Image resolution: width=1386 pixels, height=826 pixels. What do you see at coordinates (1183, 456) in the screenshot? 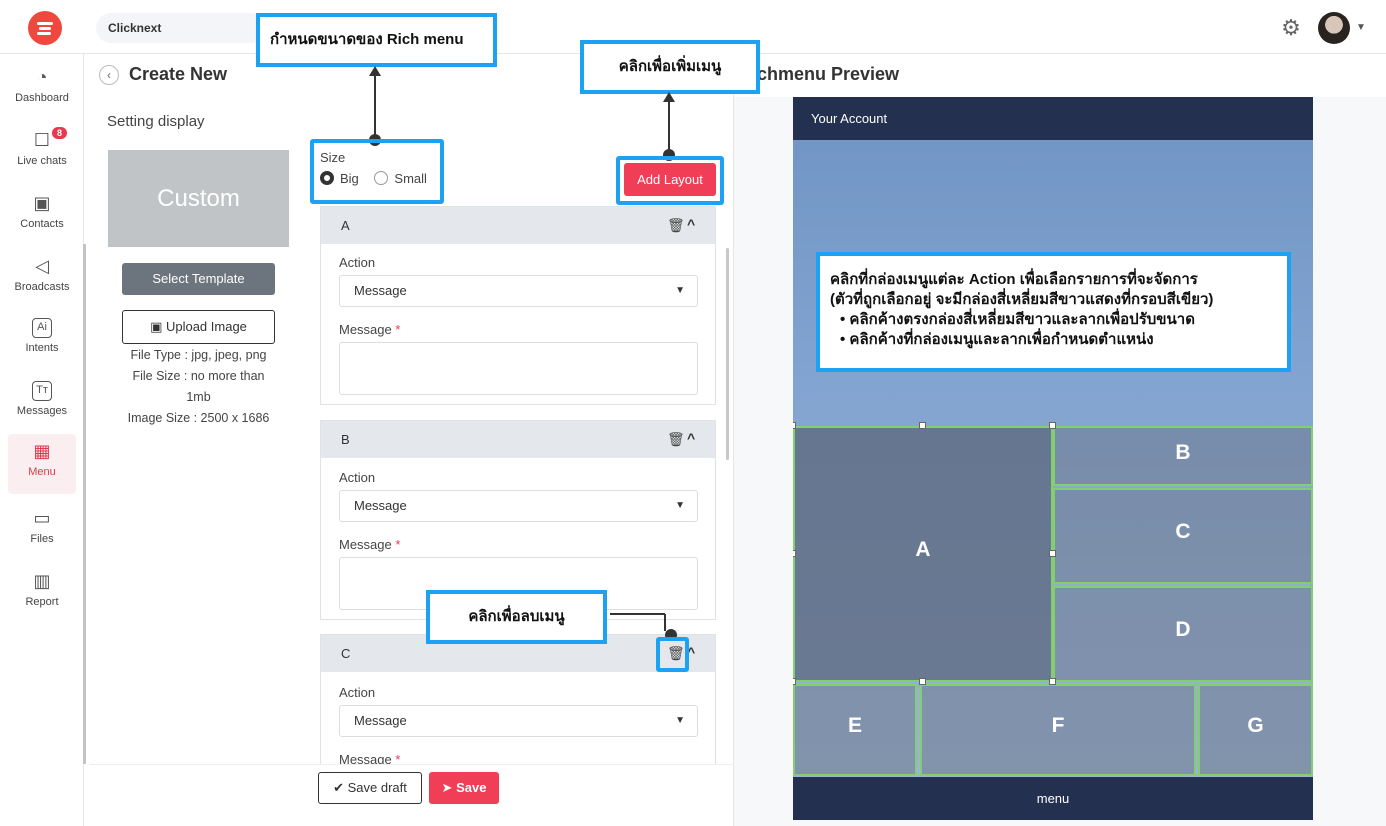
I see `menu-area-b: B` at bounding box center [1183, 456].